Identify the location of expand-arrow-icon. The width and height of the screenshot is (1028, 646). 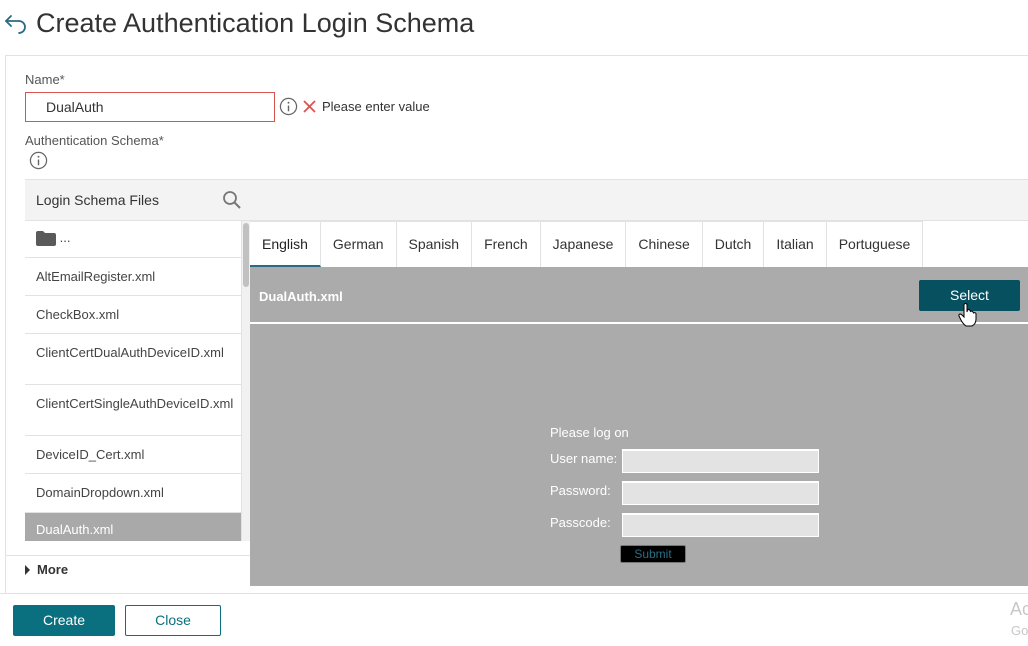
(27, 570).